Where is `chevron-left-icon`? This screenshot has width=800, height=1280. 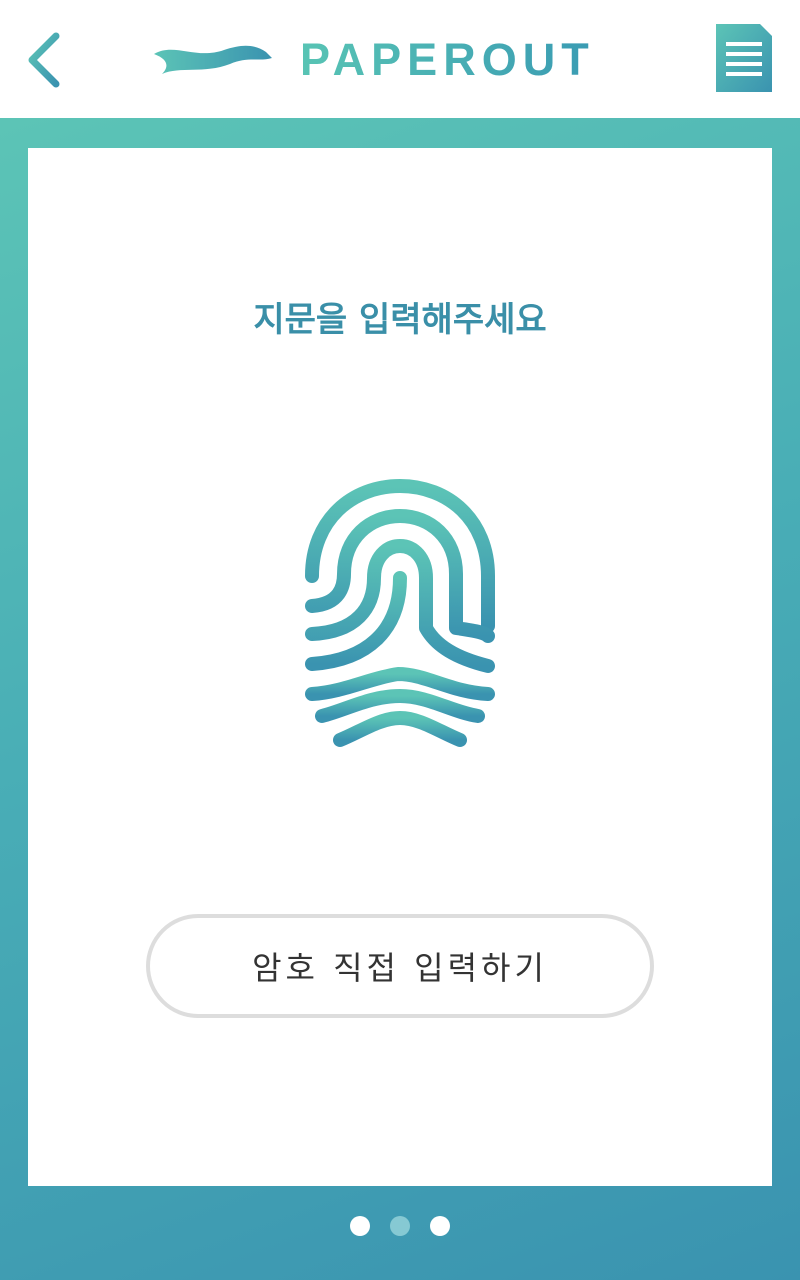 chevron-left-icon is located at coordinates (44, 60).